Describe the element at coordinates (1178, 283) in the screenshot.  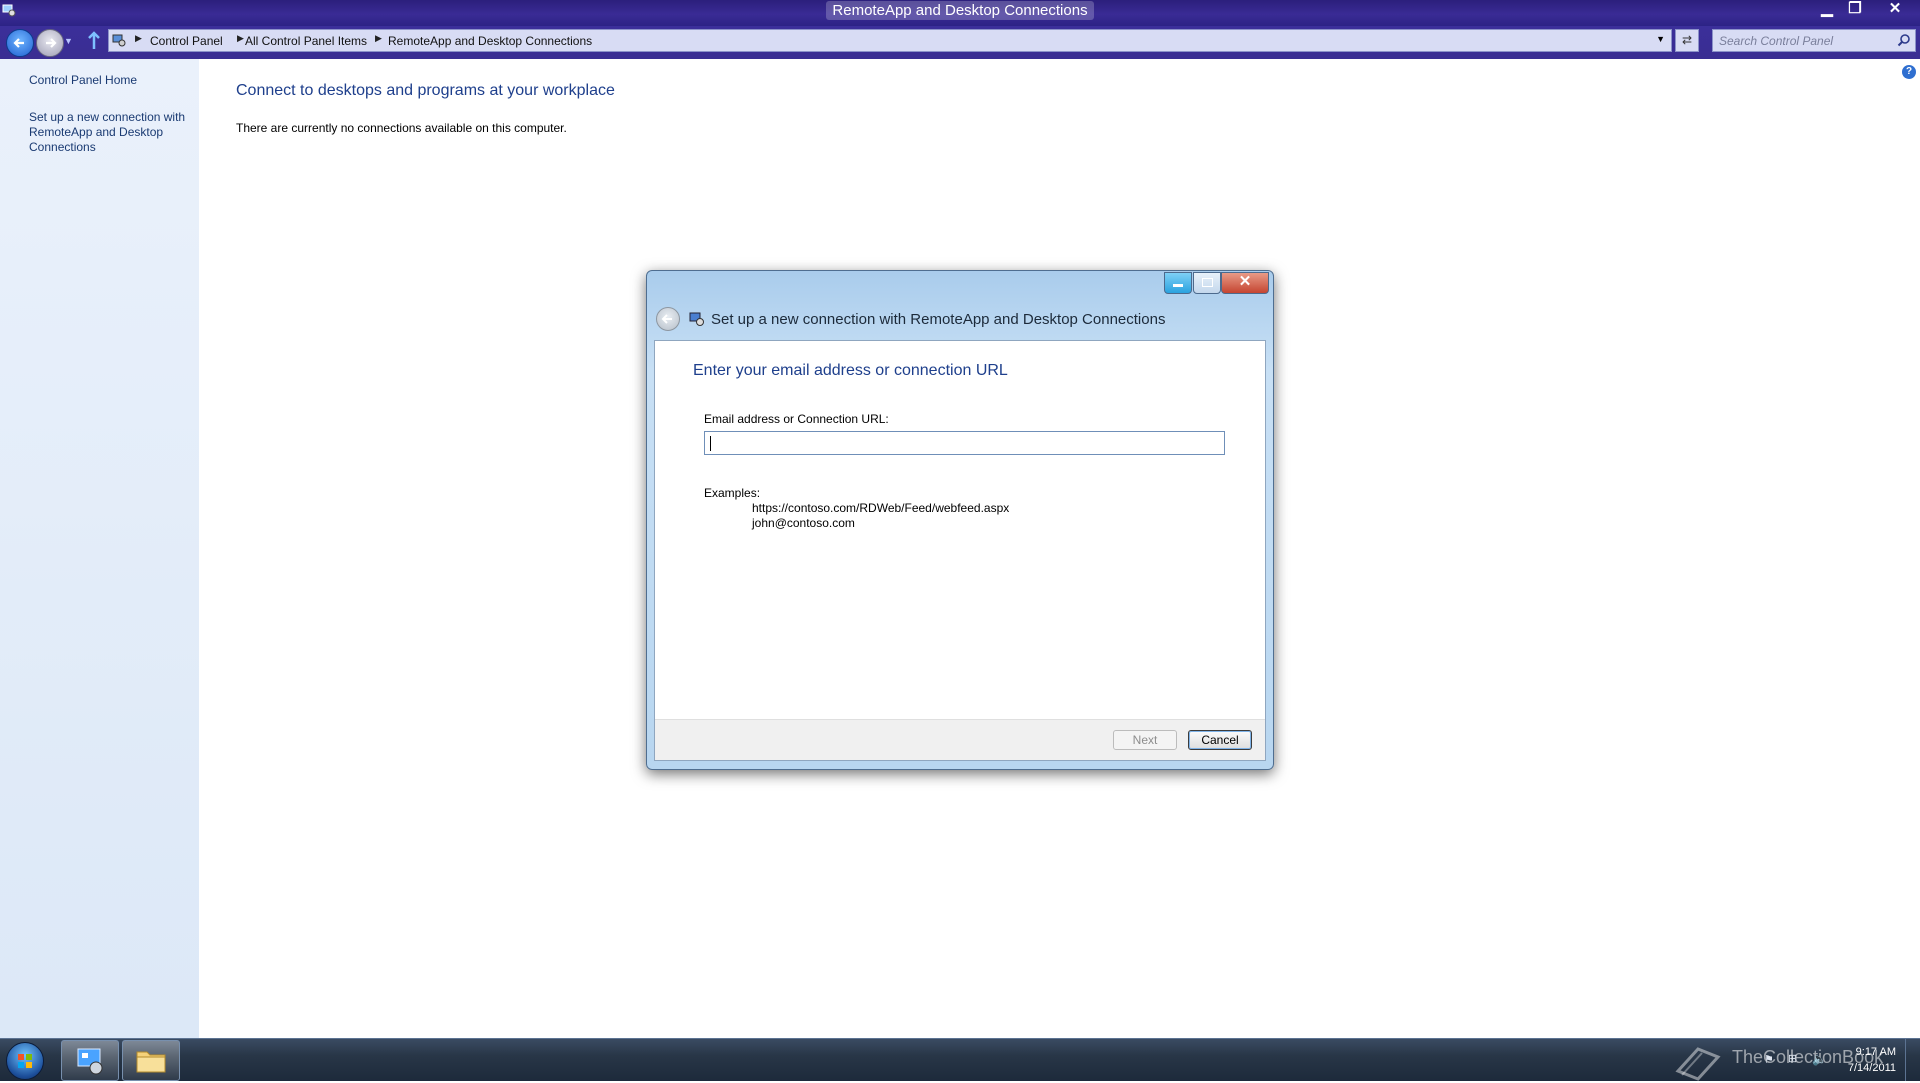
I see `dialog-minimize-button` at that location.